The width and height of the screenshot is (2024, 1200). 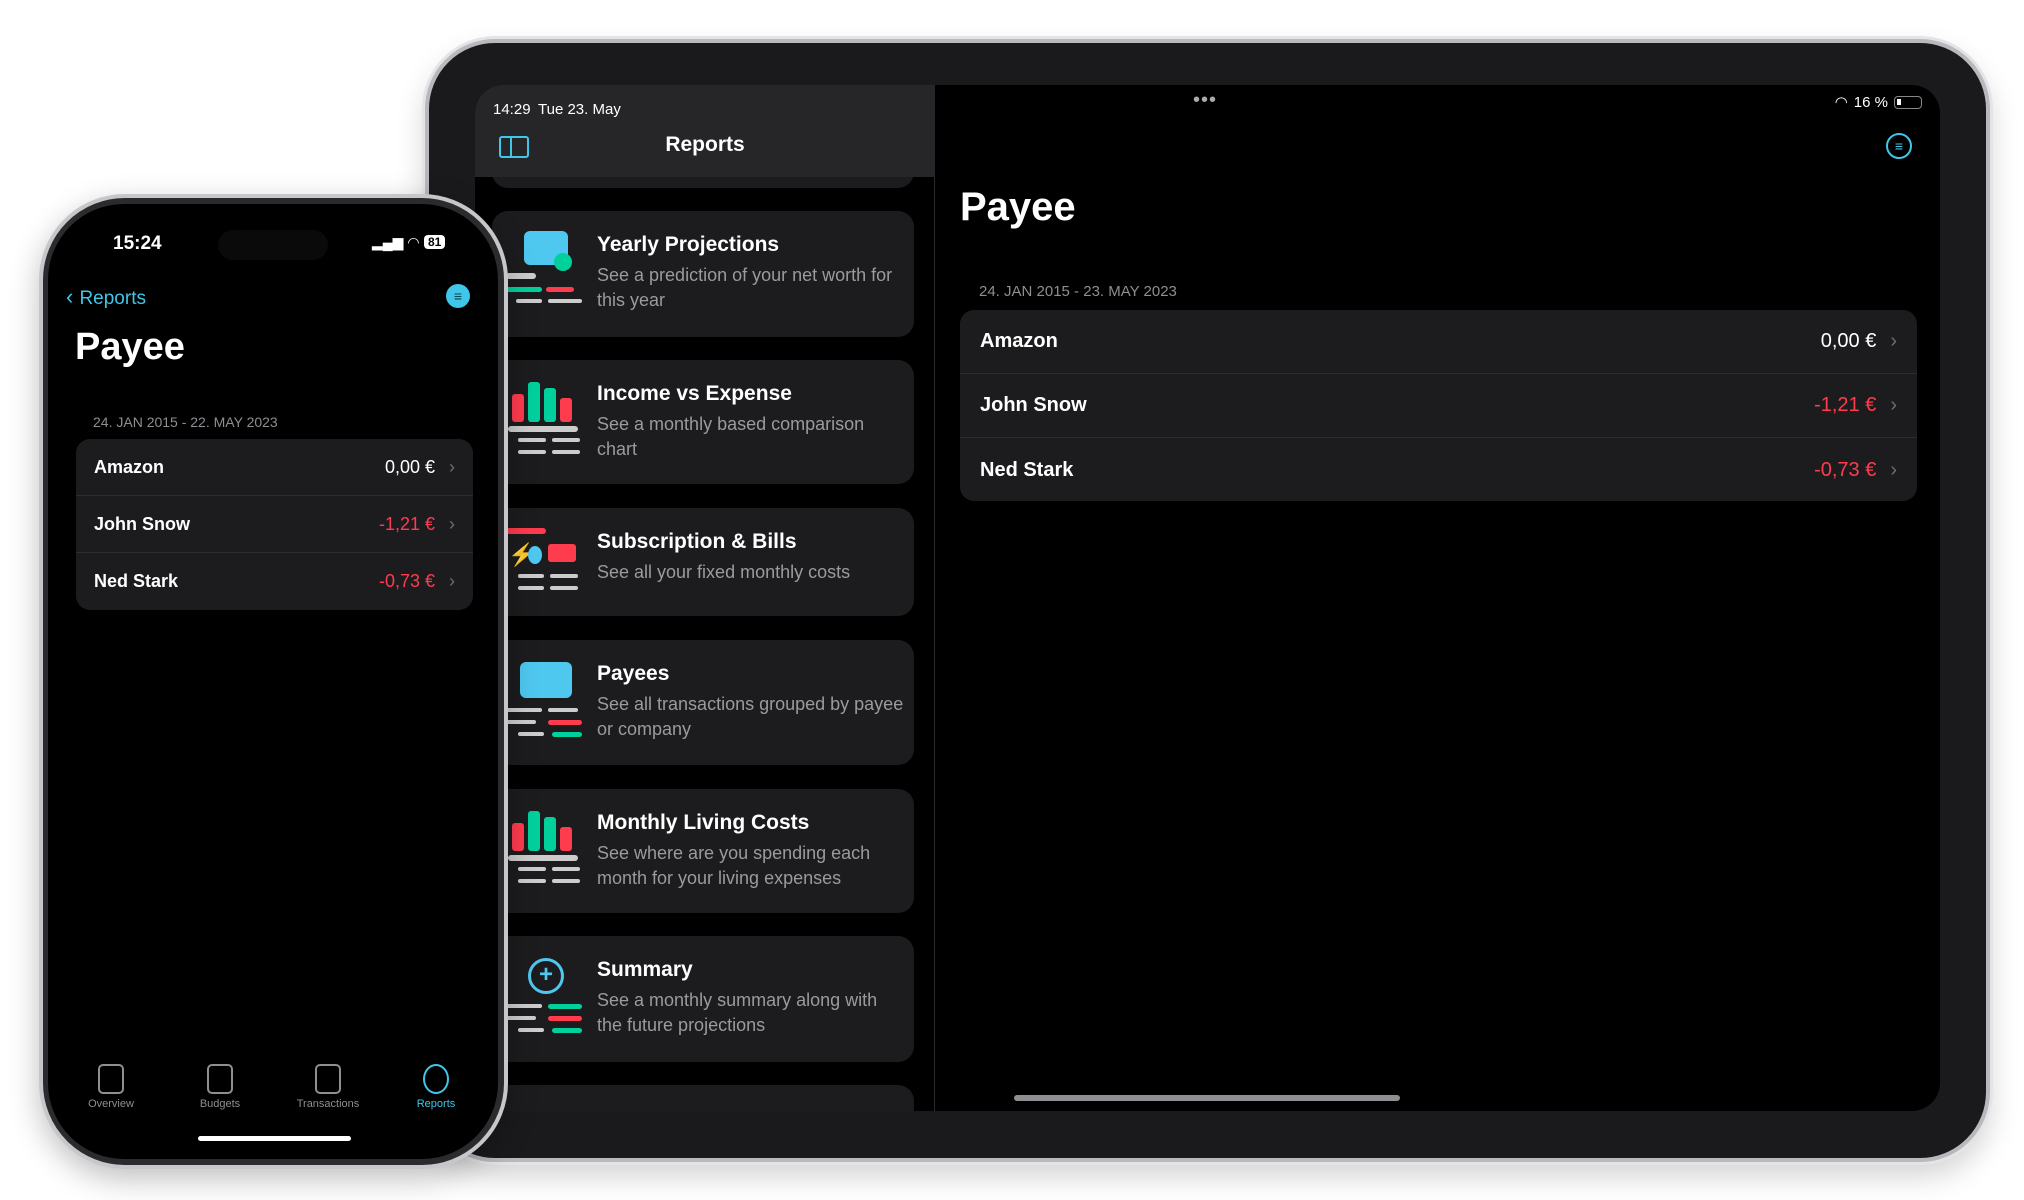 What do you see at coordinates (694, 393) in the screenshot?
I see `report-card-title: Income vs Expense` at bounding box center [694, 393].